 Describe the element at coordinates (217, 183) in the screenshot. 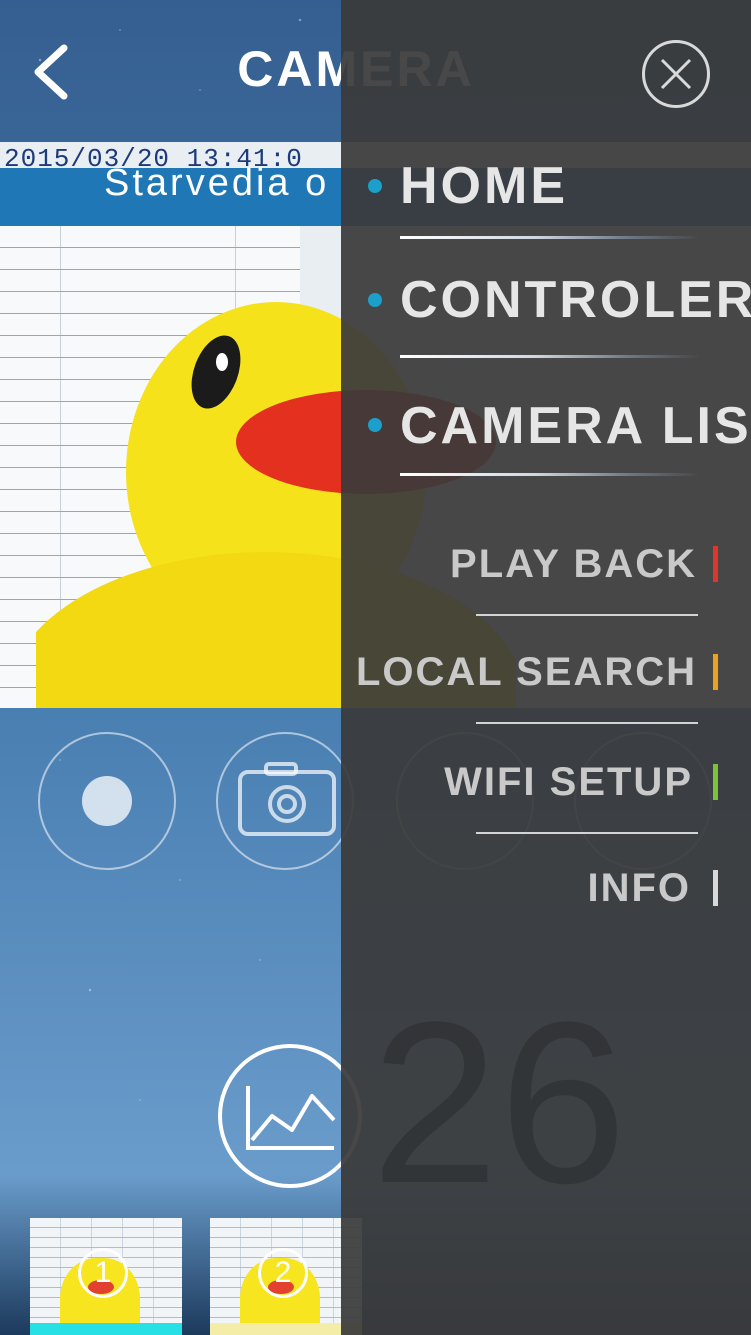

I see `video-caption: Starvedia o` at that location.